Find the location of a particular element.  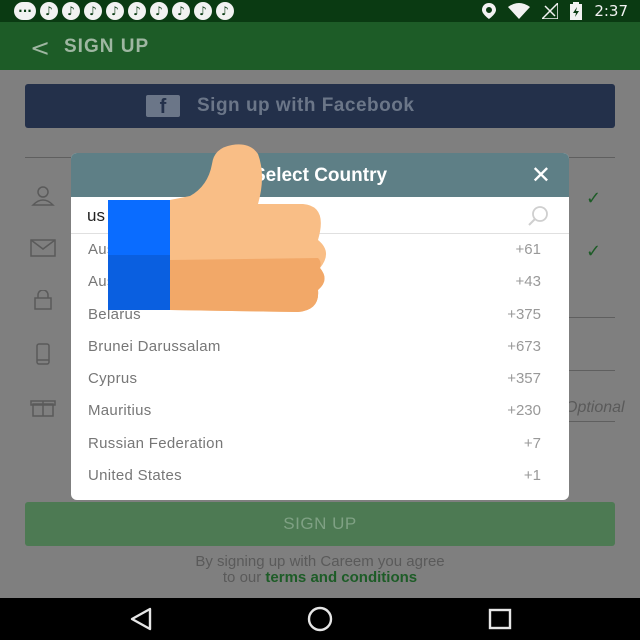

message-icon: ··· is located at coordinates (25, 11).